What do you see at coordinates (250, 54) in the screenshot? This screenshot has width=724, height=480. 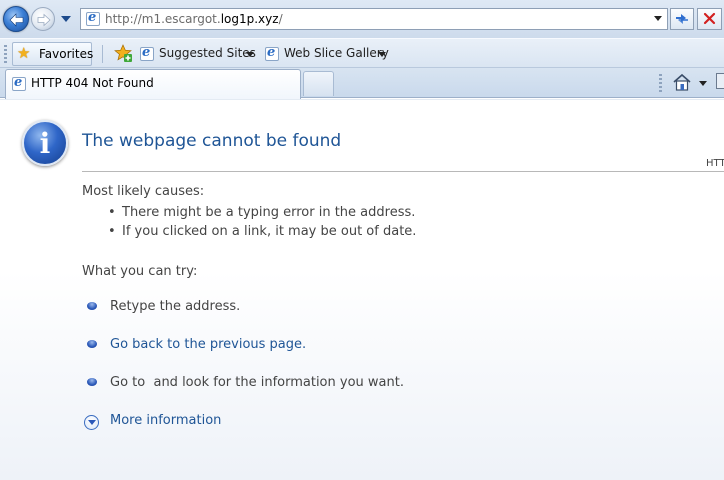 I see `suggested-sites-dropdown-icon` at bounding box center [250, 54].